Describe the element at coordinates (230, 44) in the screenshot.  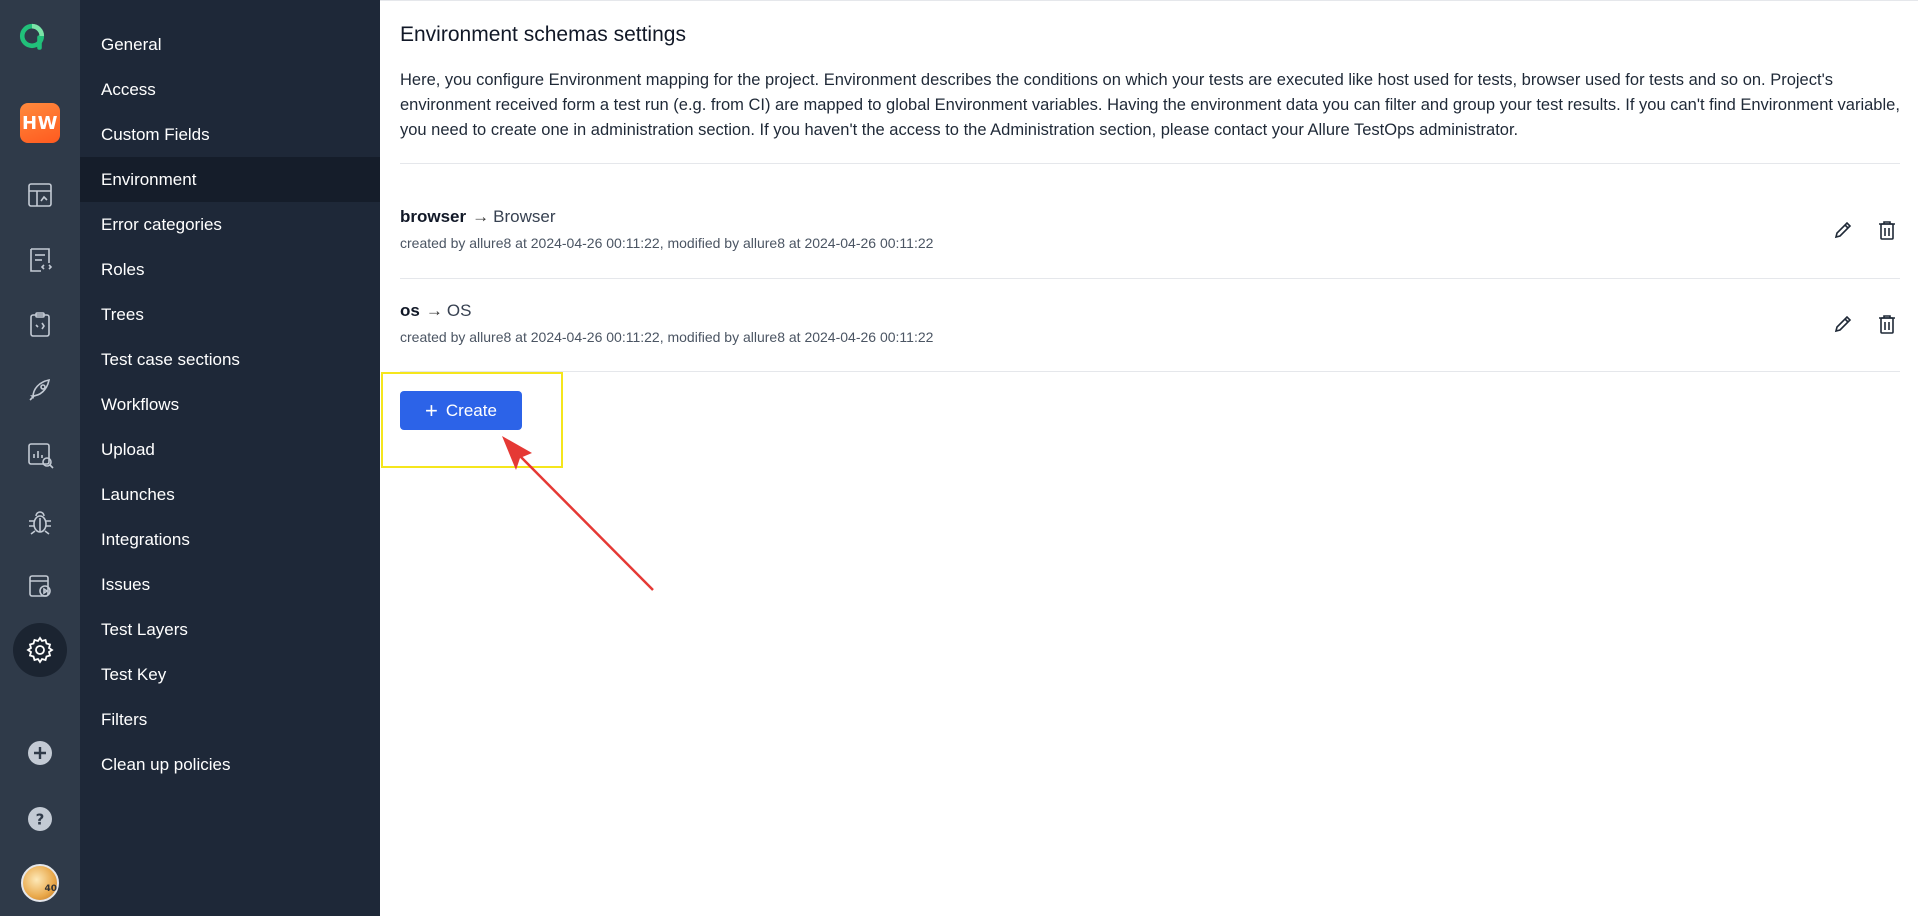
I see `menu-item-general: General` at that location.